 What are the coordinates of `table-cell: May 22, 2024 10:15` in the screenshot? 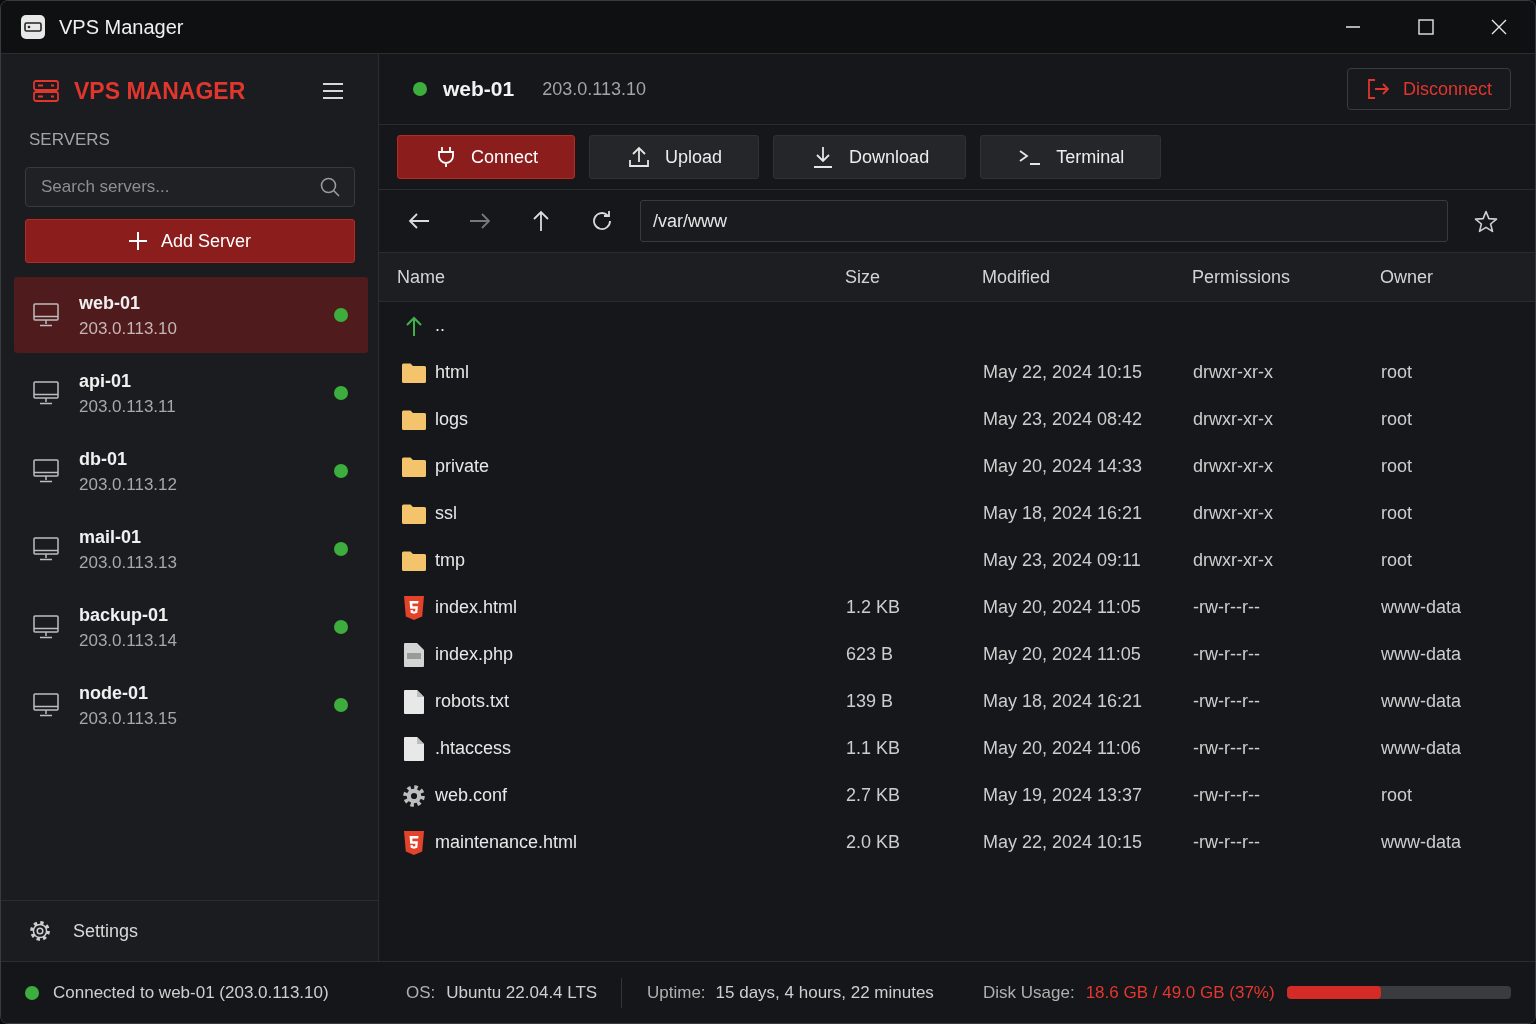 It's located at (1062, 842).